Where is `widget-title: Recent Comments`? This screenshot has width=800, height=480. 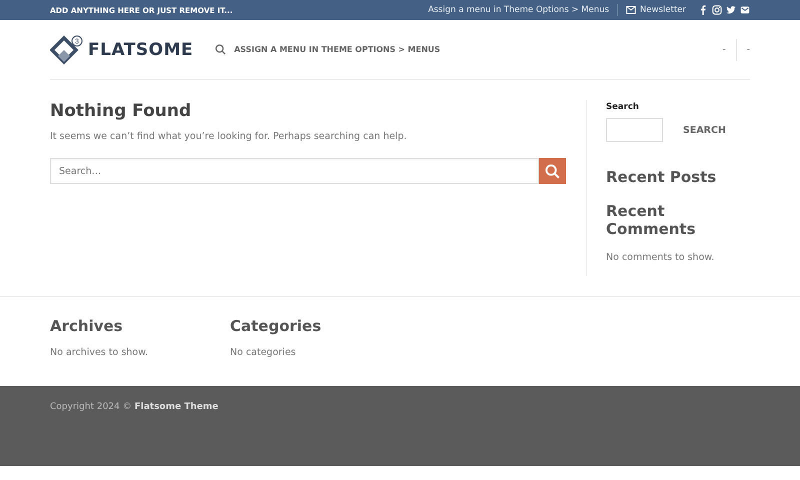
widget-title: Recent Comments is located at coordinates (651, 220).